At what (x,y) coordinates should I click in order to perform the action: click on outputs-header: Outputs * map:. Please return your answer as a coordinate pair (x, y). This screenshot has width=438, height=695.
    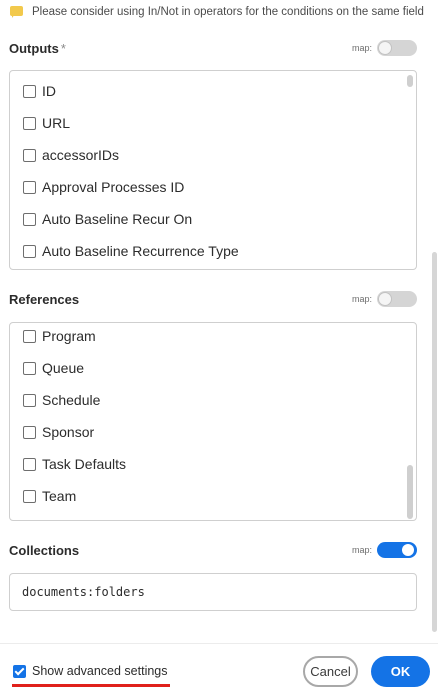
    Looking at the image, I should click on (213, 48).